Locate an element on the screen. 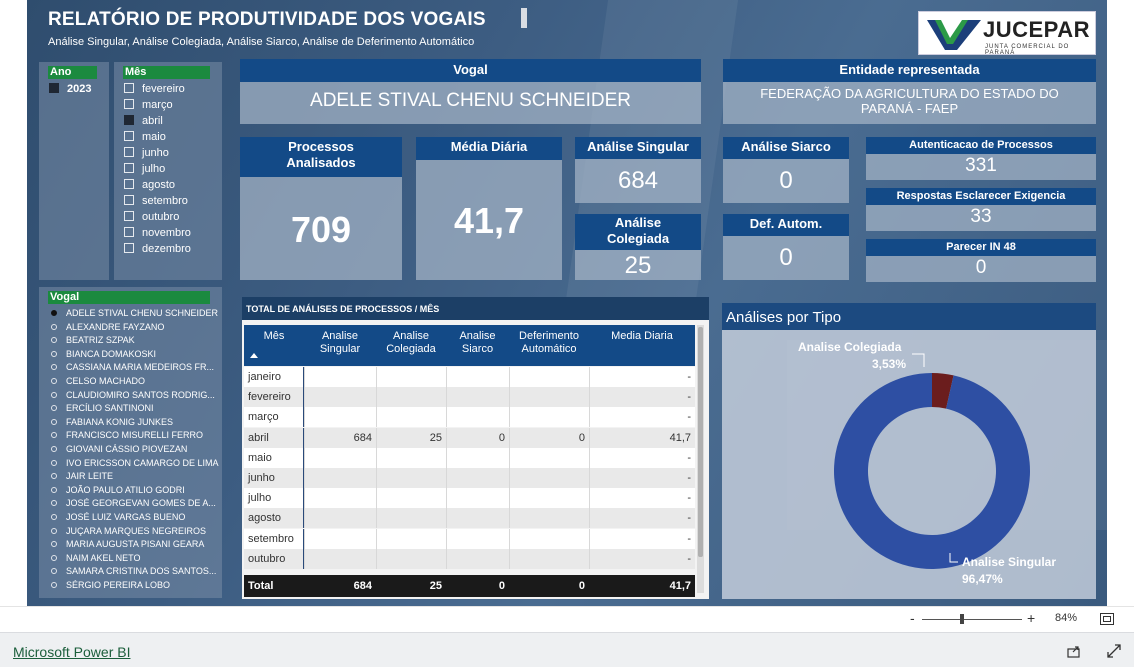 The height and width of the screenshot is (667, 1134). table-cell: julho is located at coordinates (274, 498).